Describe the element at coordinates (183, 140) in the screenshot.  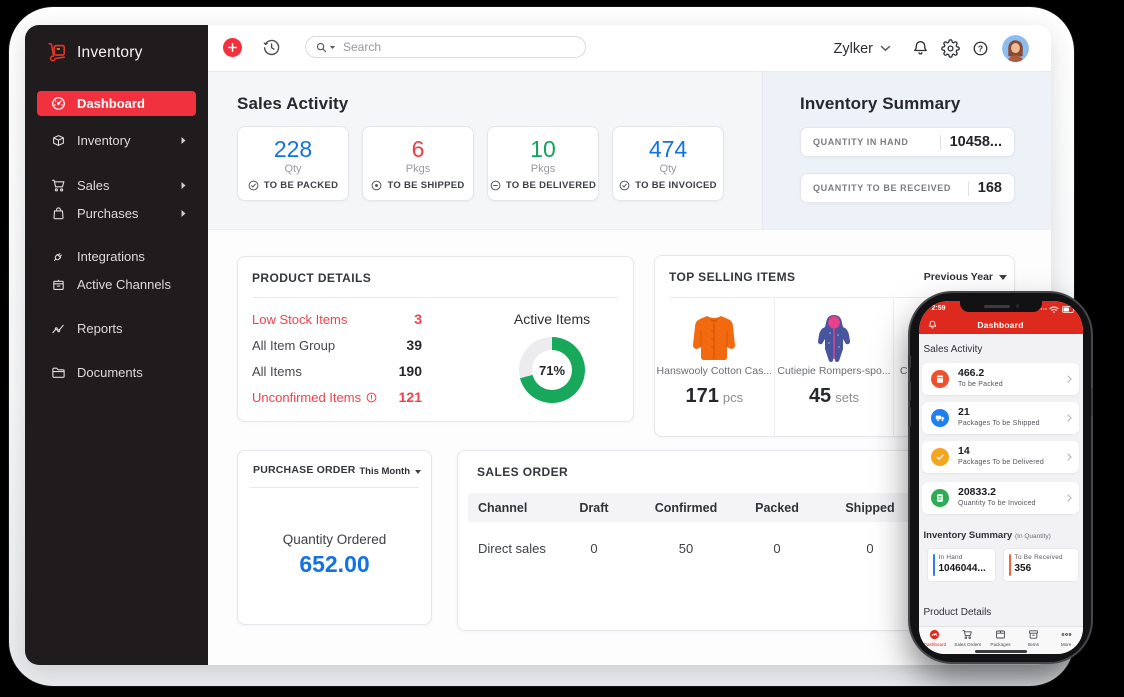
I see `expand-arrow-icon` at that location.